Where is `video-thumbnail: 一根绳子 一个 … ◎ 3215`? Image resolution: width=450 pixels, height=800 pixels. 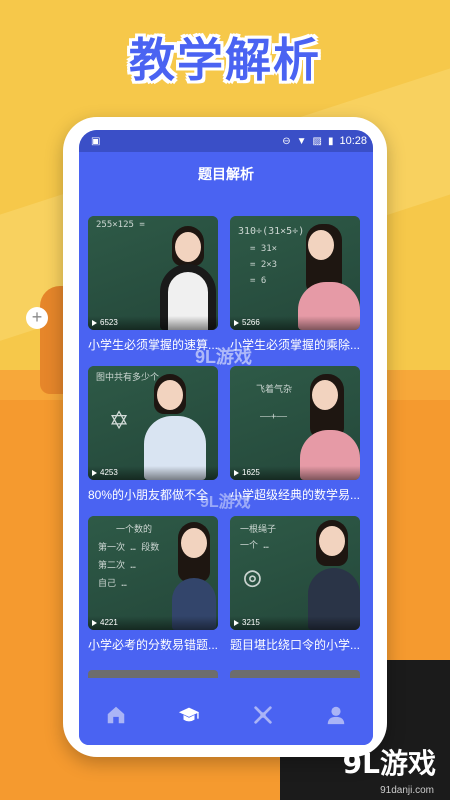
video-thumbnail: 一根绳子 一个 … ◎ 3215 is located at coordinates (295, 573).